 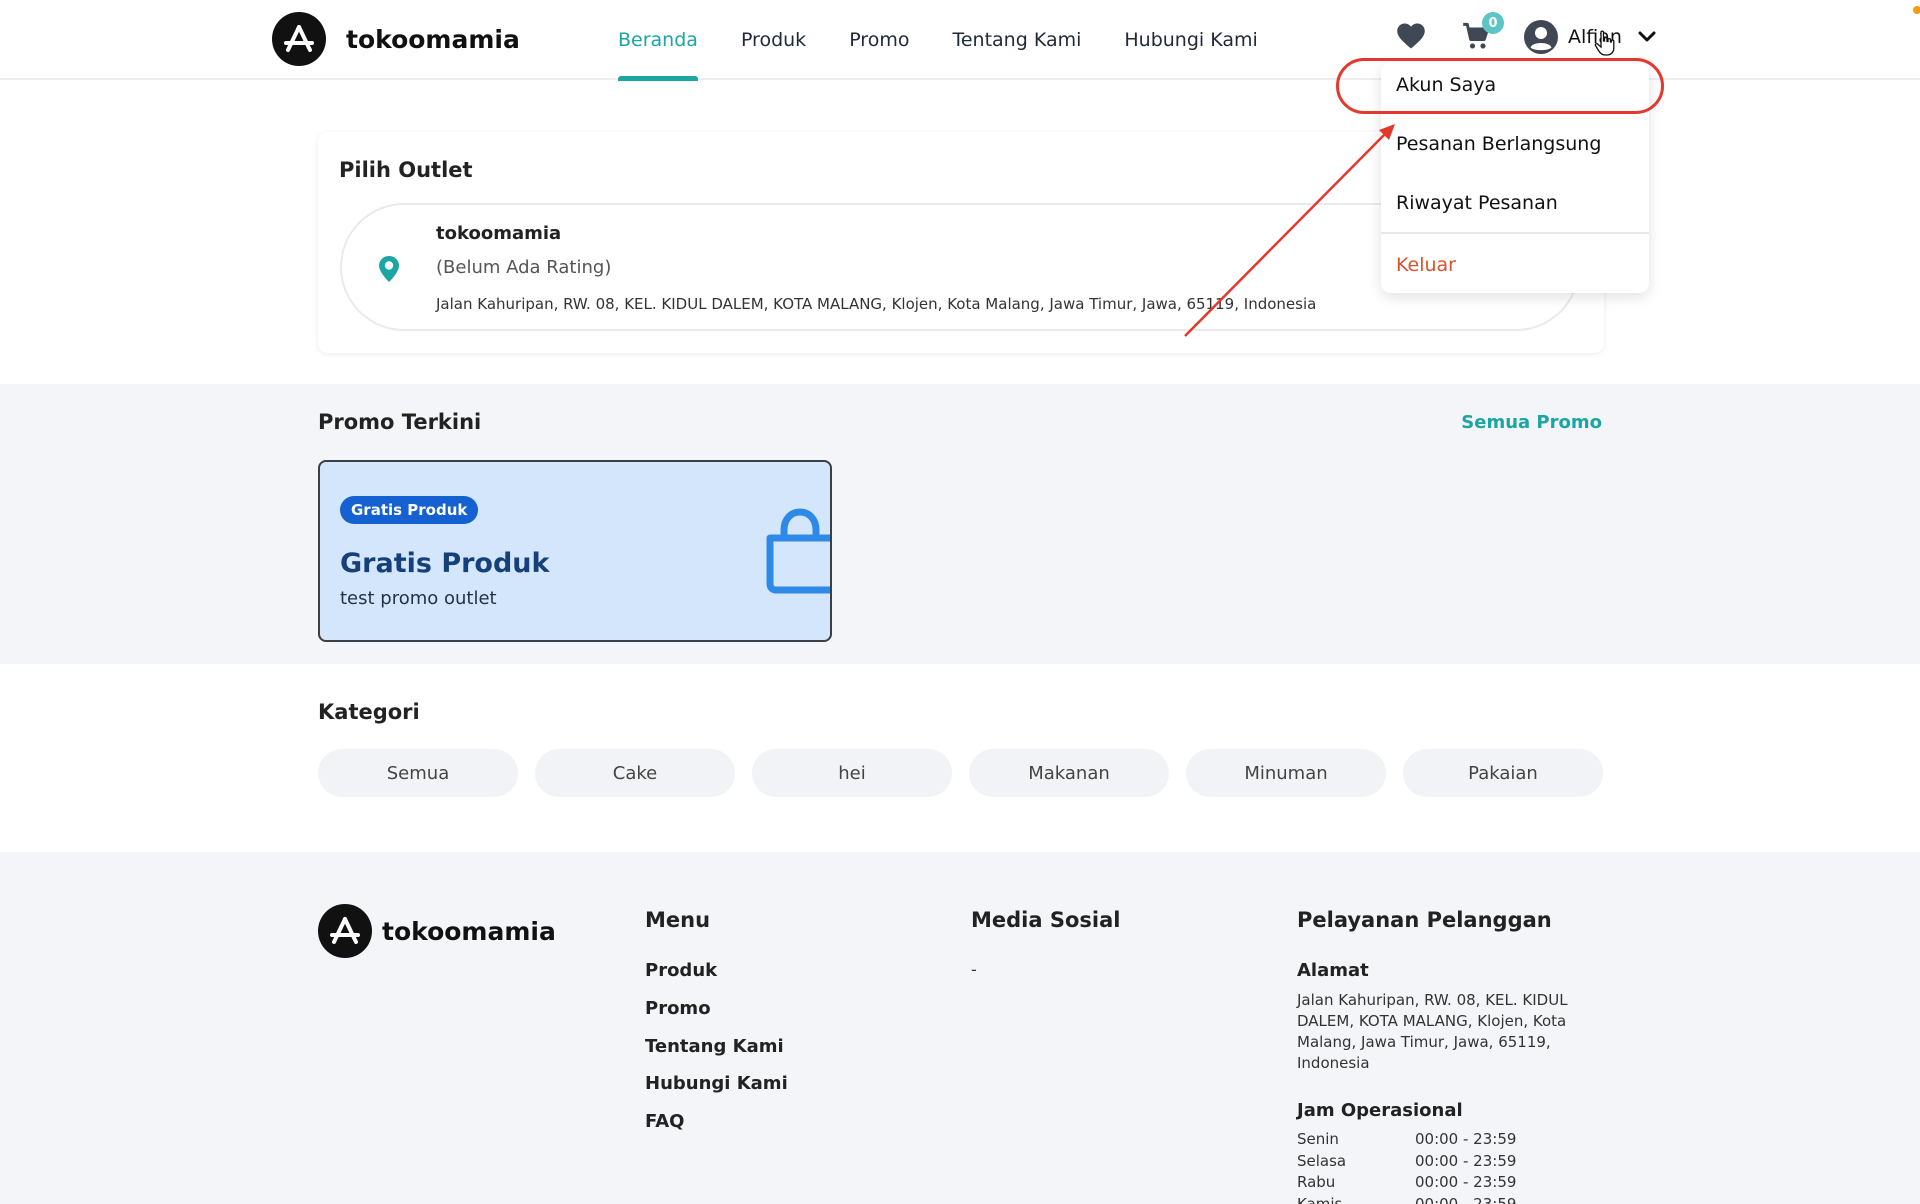 What do you see at coordinates (1406, 1141) in the screenshot?
I see `hours-row: Senin 00:00 - 23:59` at bounding box center [1406, 1141].